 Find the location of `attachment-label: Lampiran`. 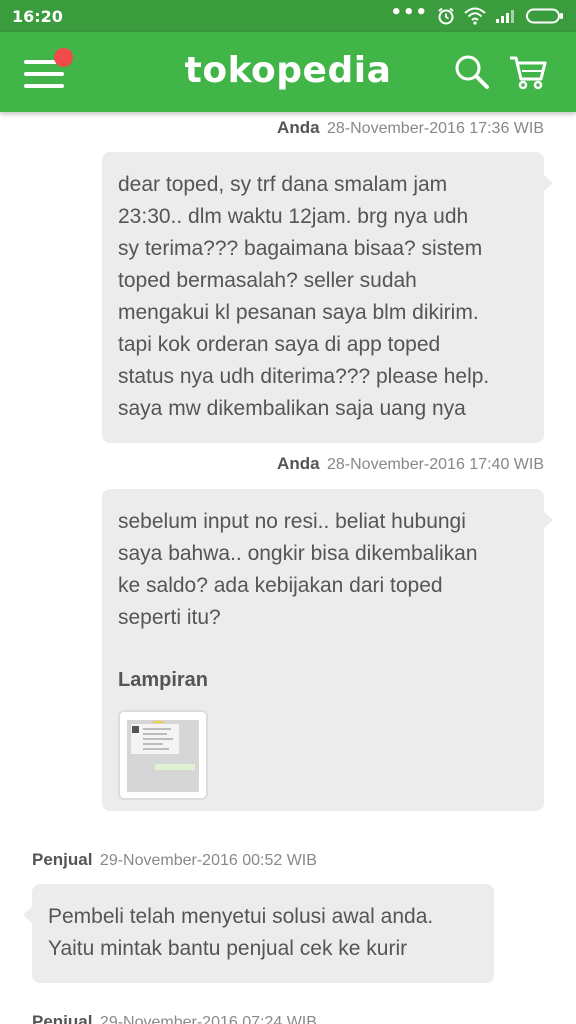

attachment-label: Lampiran is located at coordinates (163, 680).